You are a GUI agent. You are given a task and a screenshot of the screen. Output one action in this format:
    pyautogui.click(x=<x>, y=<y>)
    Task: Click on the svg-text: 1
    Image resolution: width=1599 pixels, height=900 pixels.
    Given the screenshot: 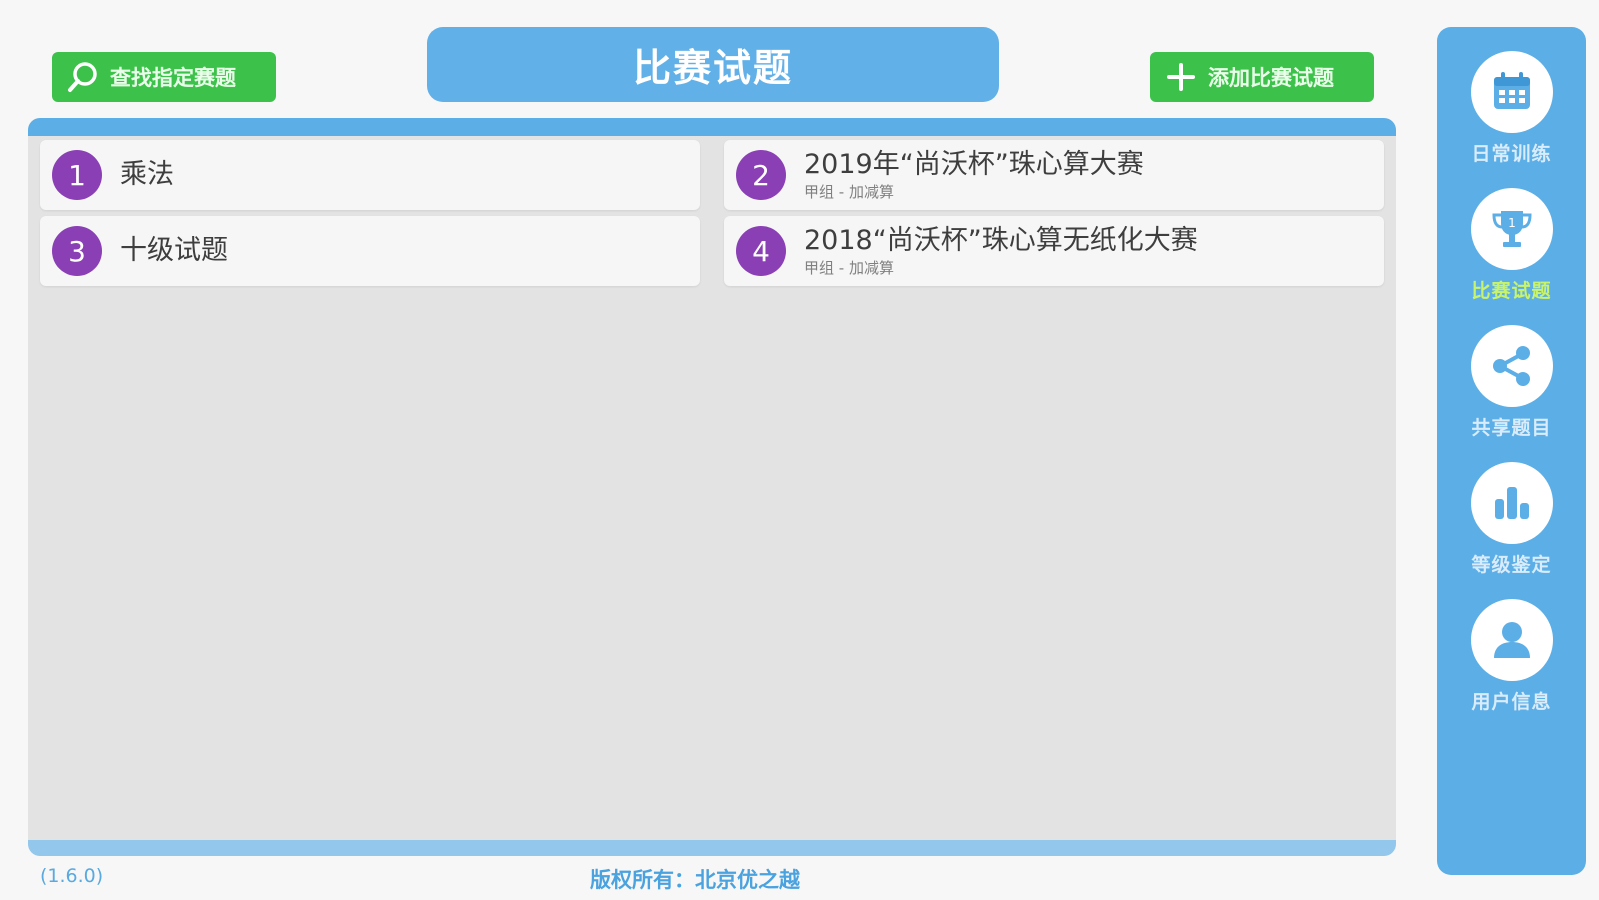 What is the action you would take?
    pyautogui.click(x=1512, y=223)
    